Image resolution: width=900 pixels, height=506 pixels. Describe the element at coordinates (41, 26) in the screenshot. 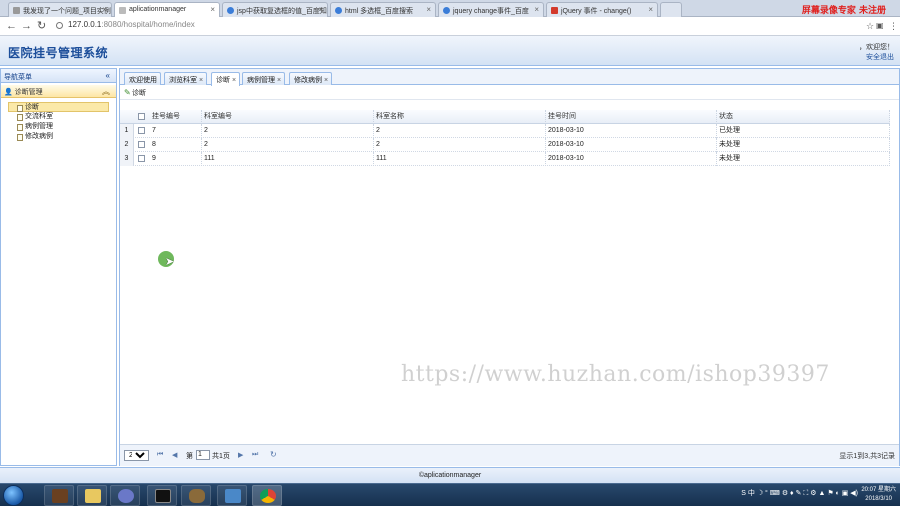

I see `reload-icon: ↻` at that location.